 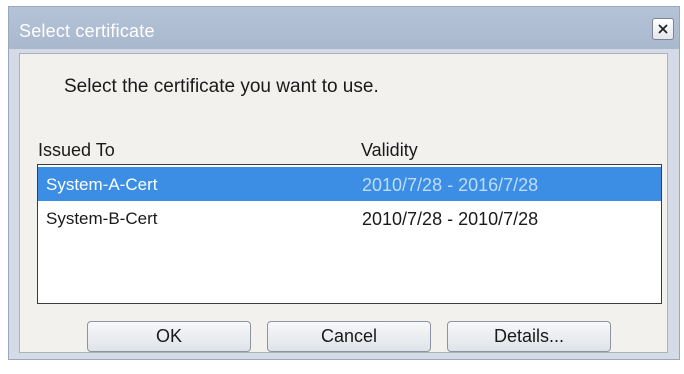 What do you see at coordinates (87, 31) in the screenshot?
I see `dialog-title: Select certificate` at bounding box center [87, 31].